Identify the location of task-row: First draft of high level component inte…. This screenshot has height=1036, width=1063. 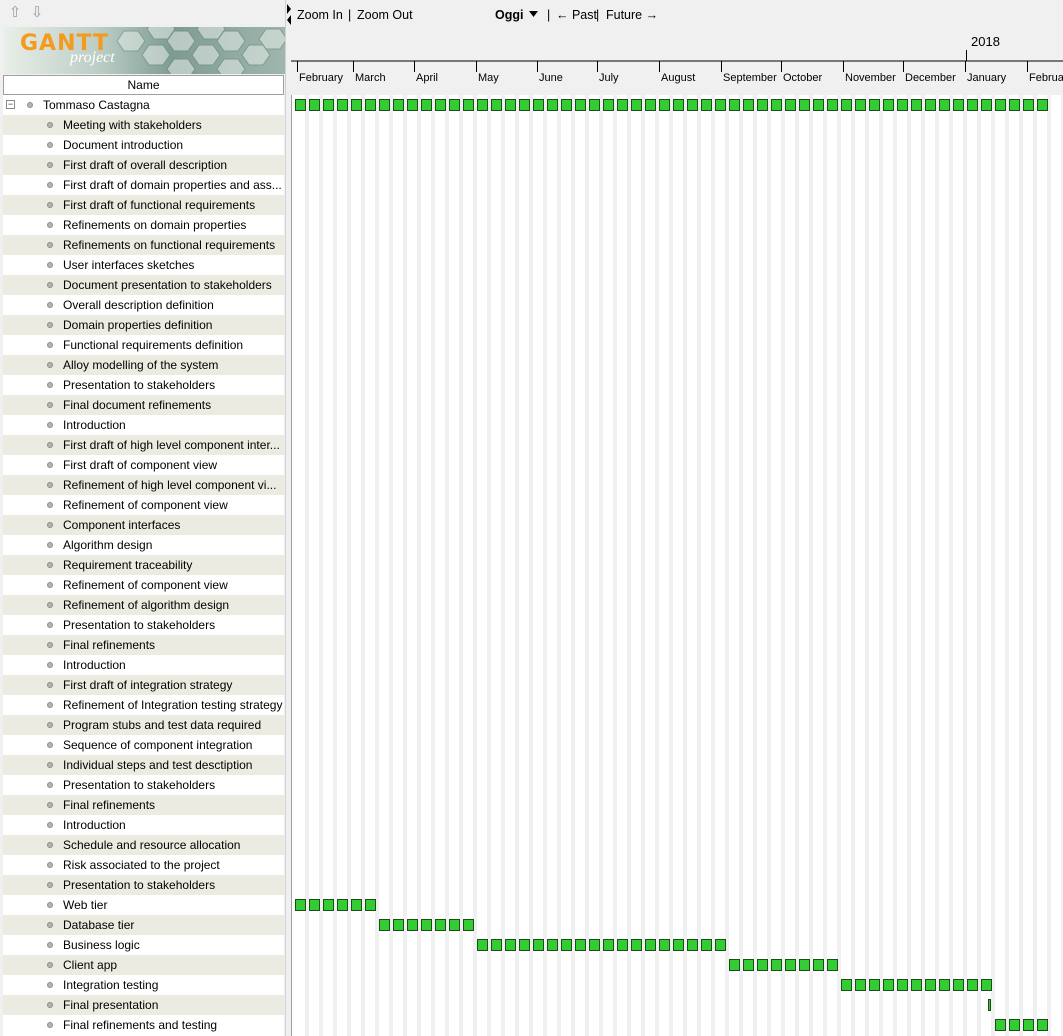
(143, 445).